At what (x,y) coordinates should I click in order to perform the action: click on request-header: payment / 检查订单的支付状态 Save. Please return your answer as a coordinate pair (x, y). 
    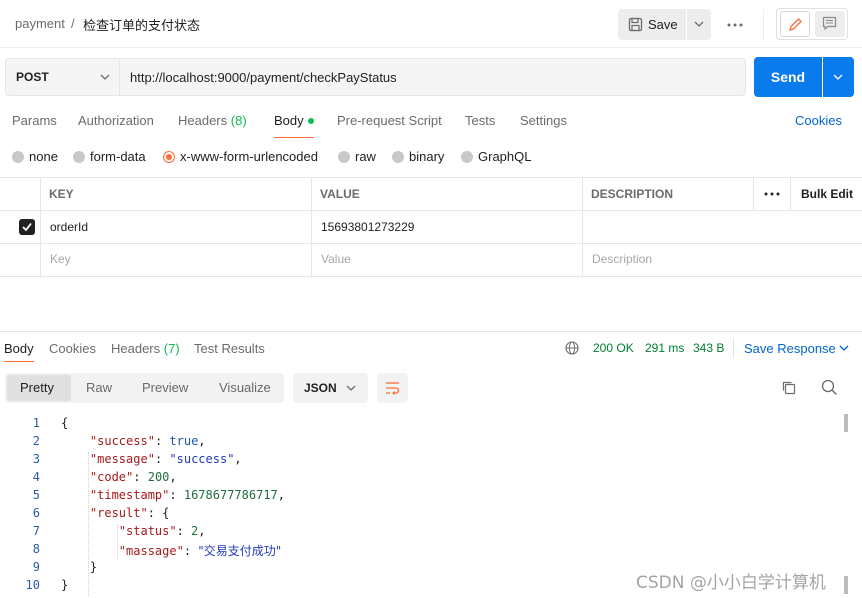
    Looking at the image, I should click on (431, 24).